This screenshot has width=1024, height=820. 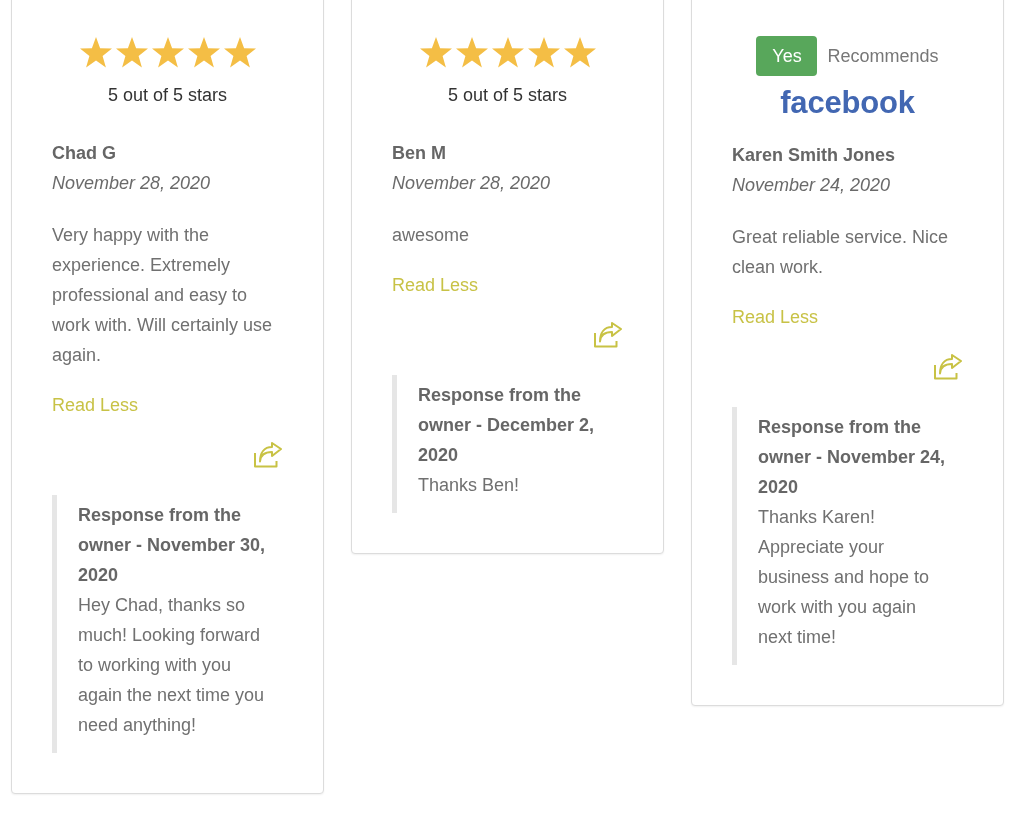 I want to click on response-heading: Response from the owner - December 2, 2020, so click(x=507, y=425).